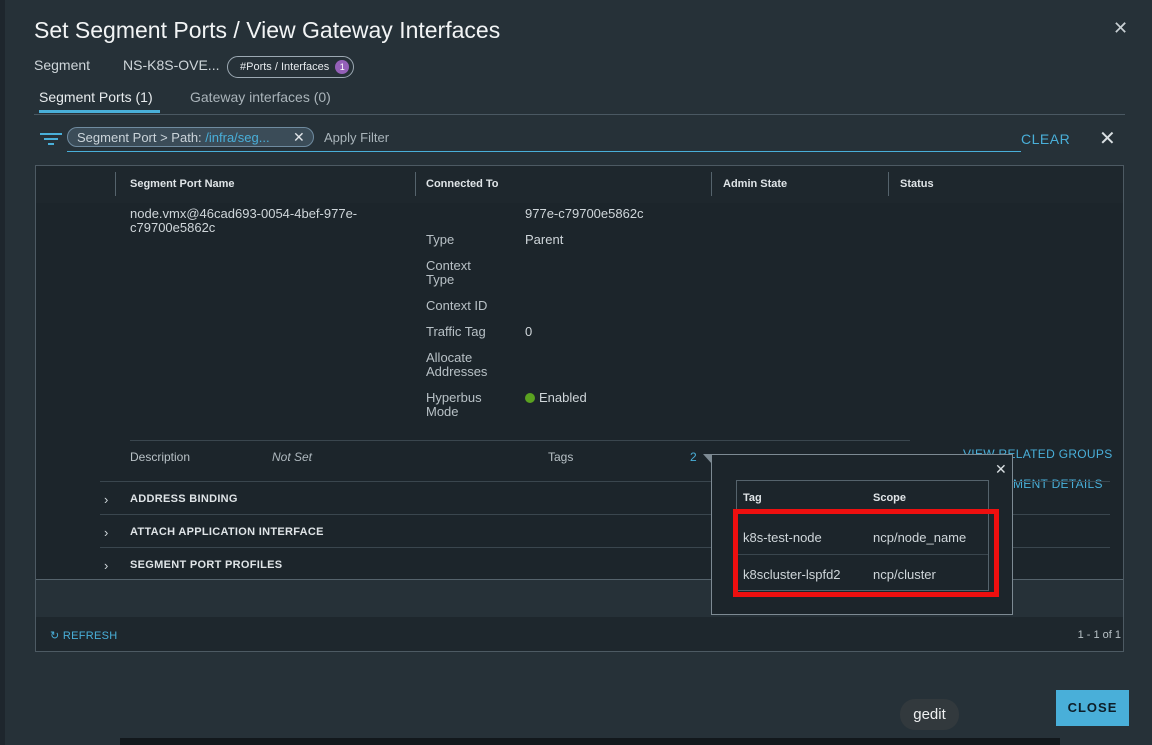 This screenshot has width=1152, height=745. What do you see at coordinates (529, 331) in the screenshot?
I see `detail-value-traffic-tag: 0` at bounding box center [529, 331].